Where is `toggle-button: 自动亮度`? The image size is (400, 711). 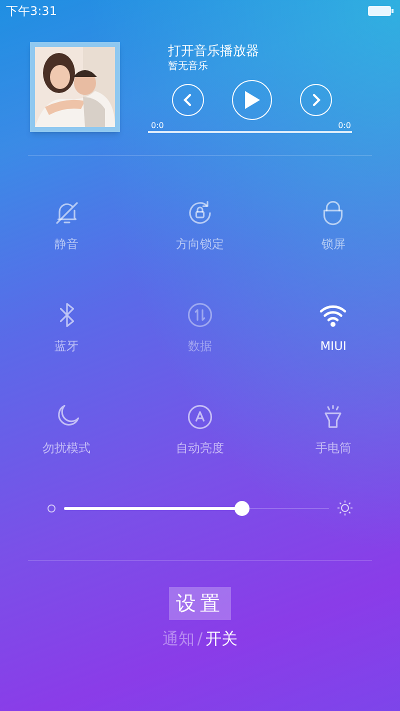 toggle-button: 自动亮度 is located at coordinates (200, 429).